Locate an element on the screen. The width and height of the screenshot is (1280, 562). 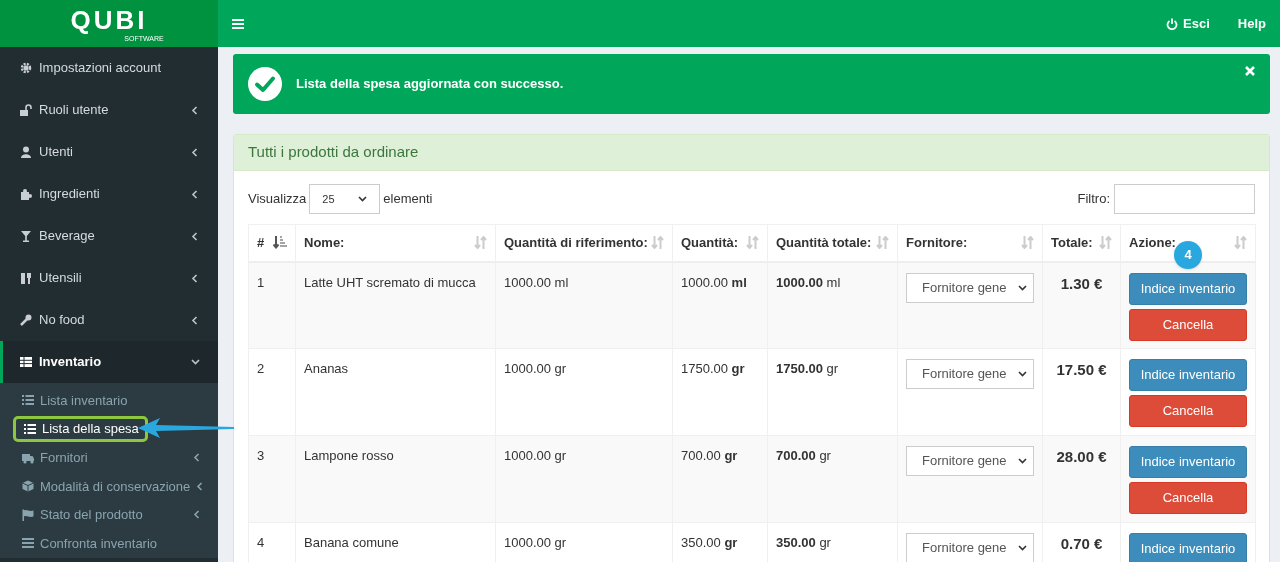
page-size-select: 25 is located at coordinates (345, 199).